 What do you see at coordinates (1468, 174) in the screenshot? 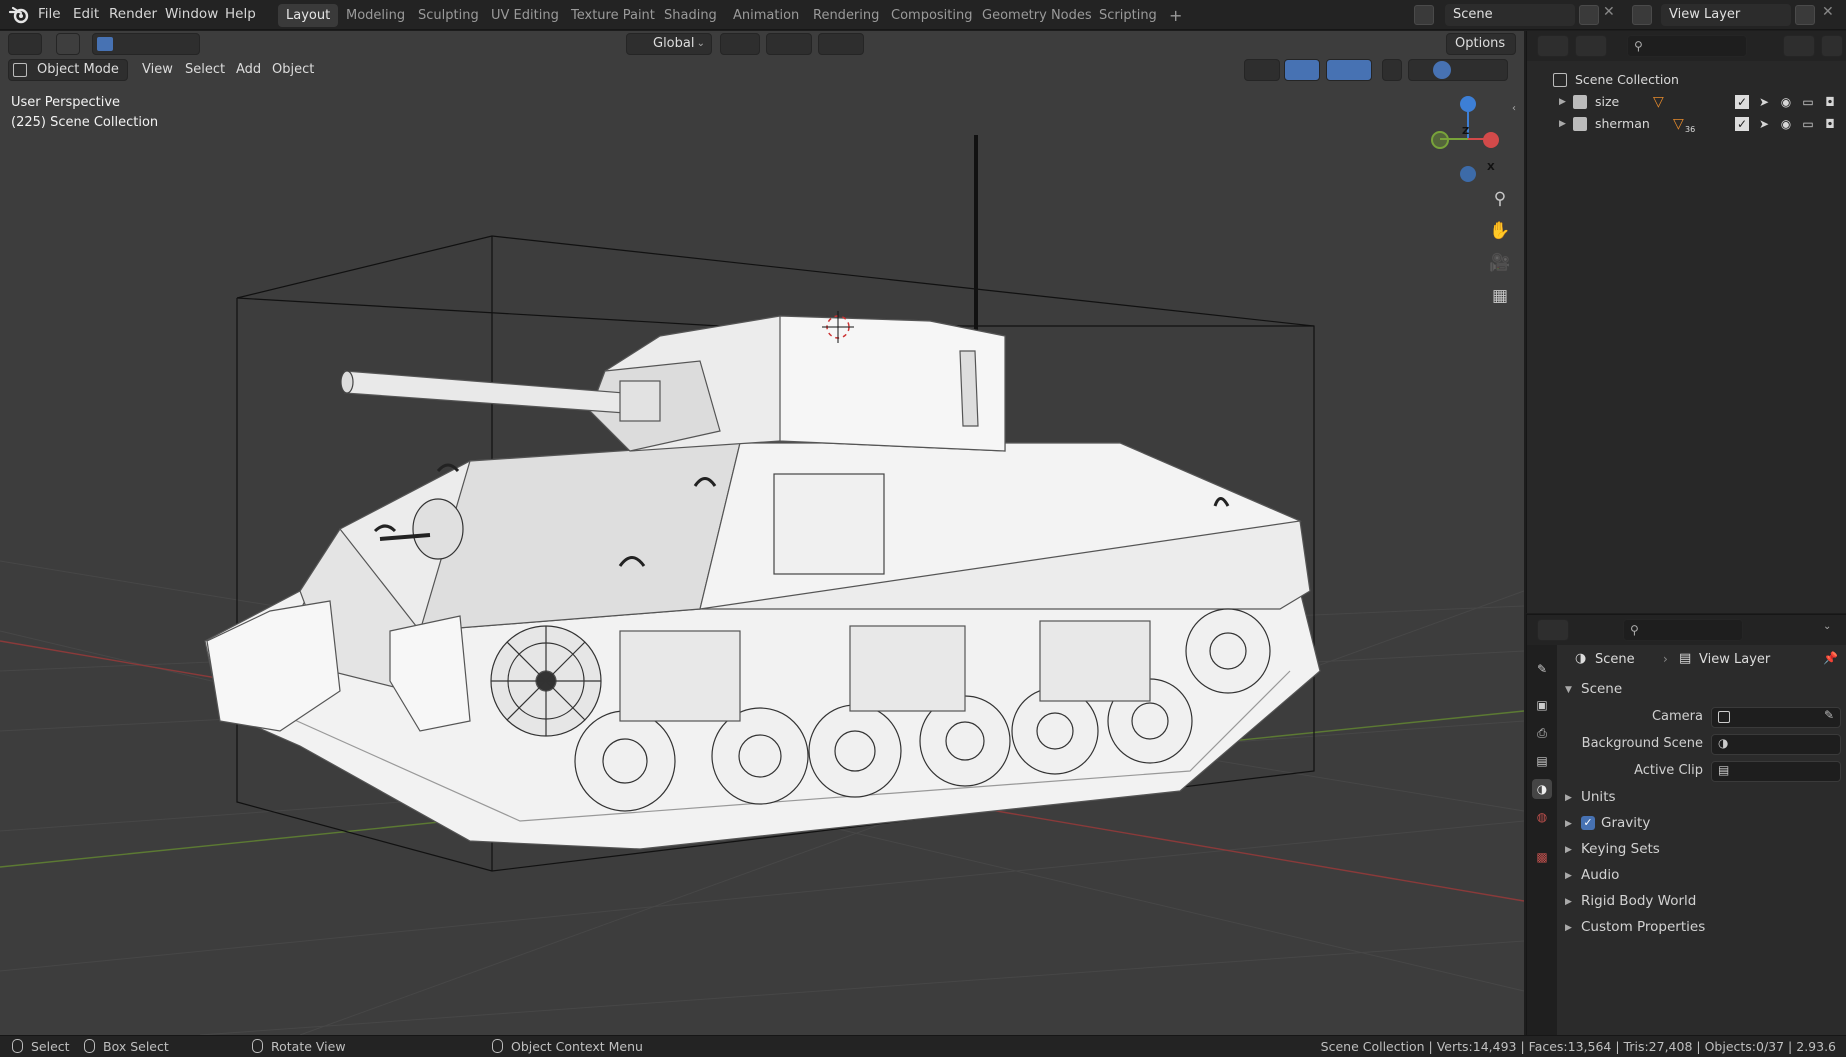
I see `gizmo-neg-z-icon` at bounding box center [1468, 174].